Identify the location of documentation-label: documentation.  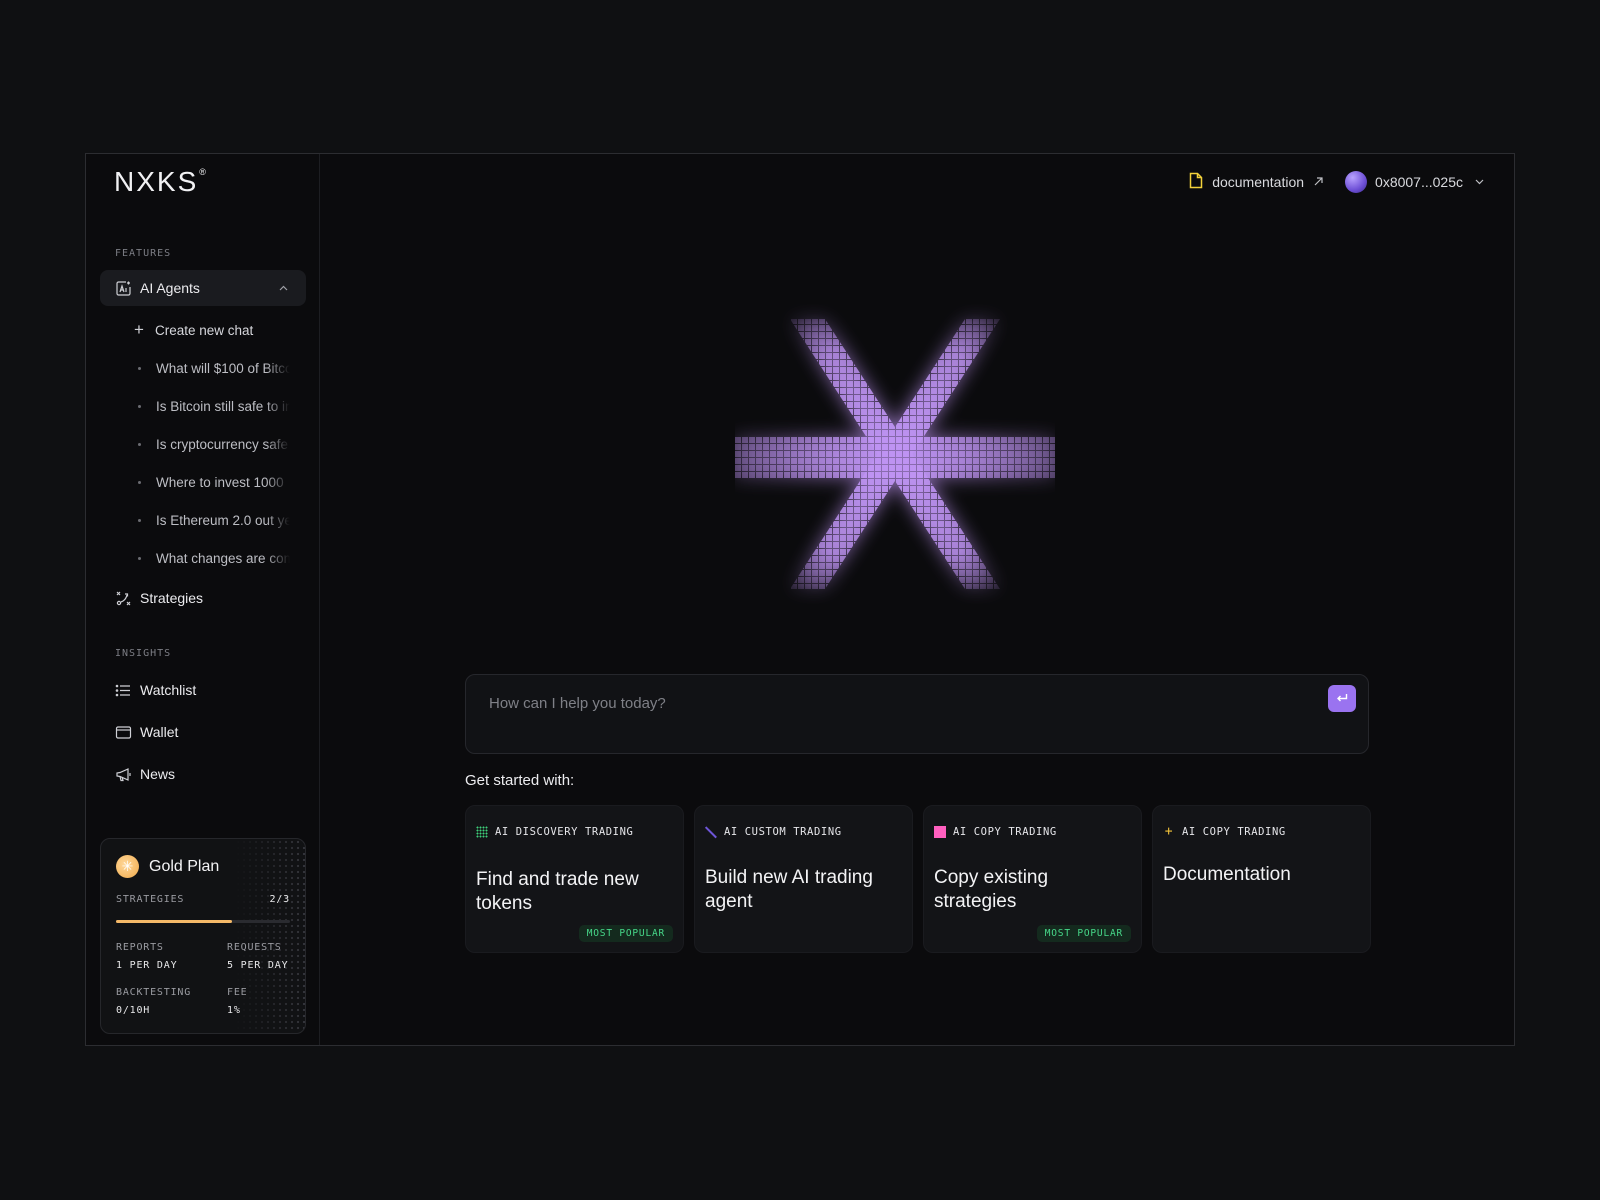
(1258, 182).